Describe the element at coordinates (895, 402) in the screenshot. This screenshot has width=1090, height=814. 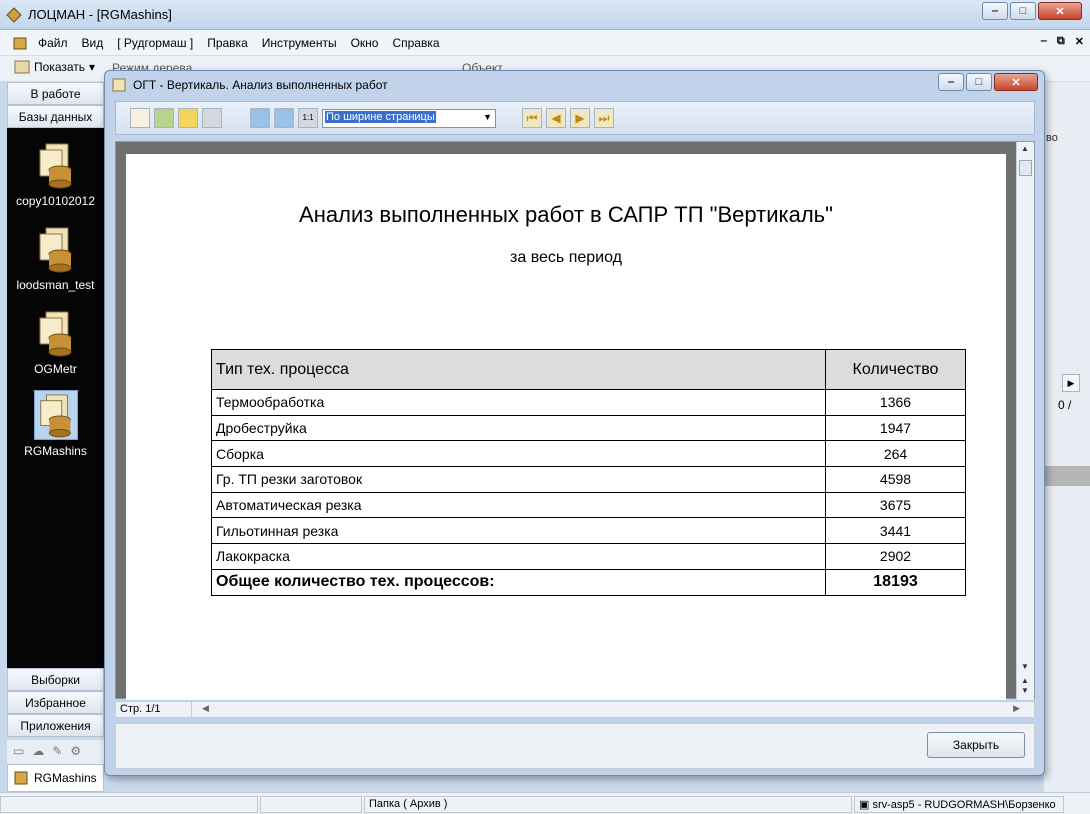
I see `count-cell: 1366` at that location.